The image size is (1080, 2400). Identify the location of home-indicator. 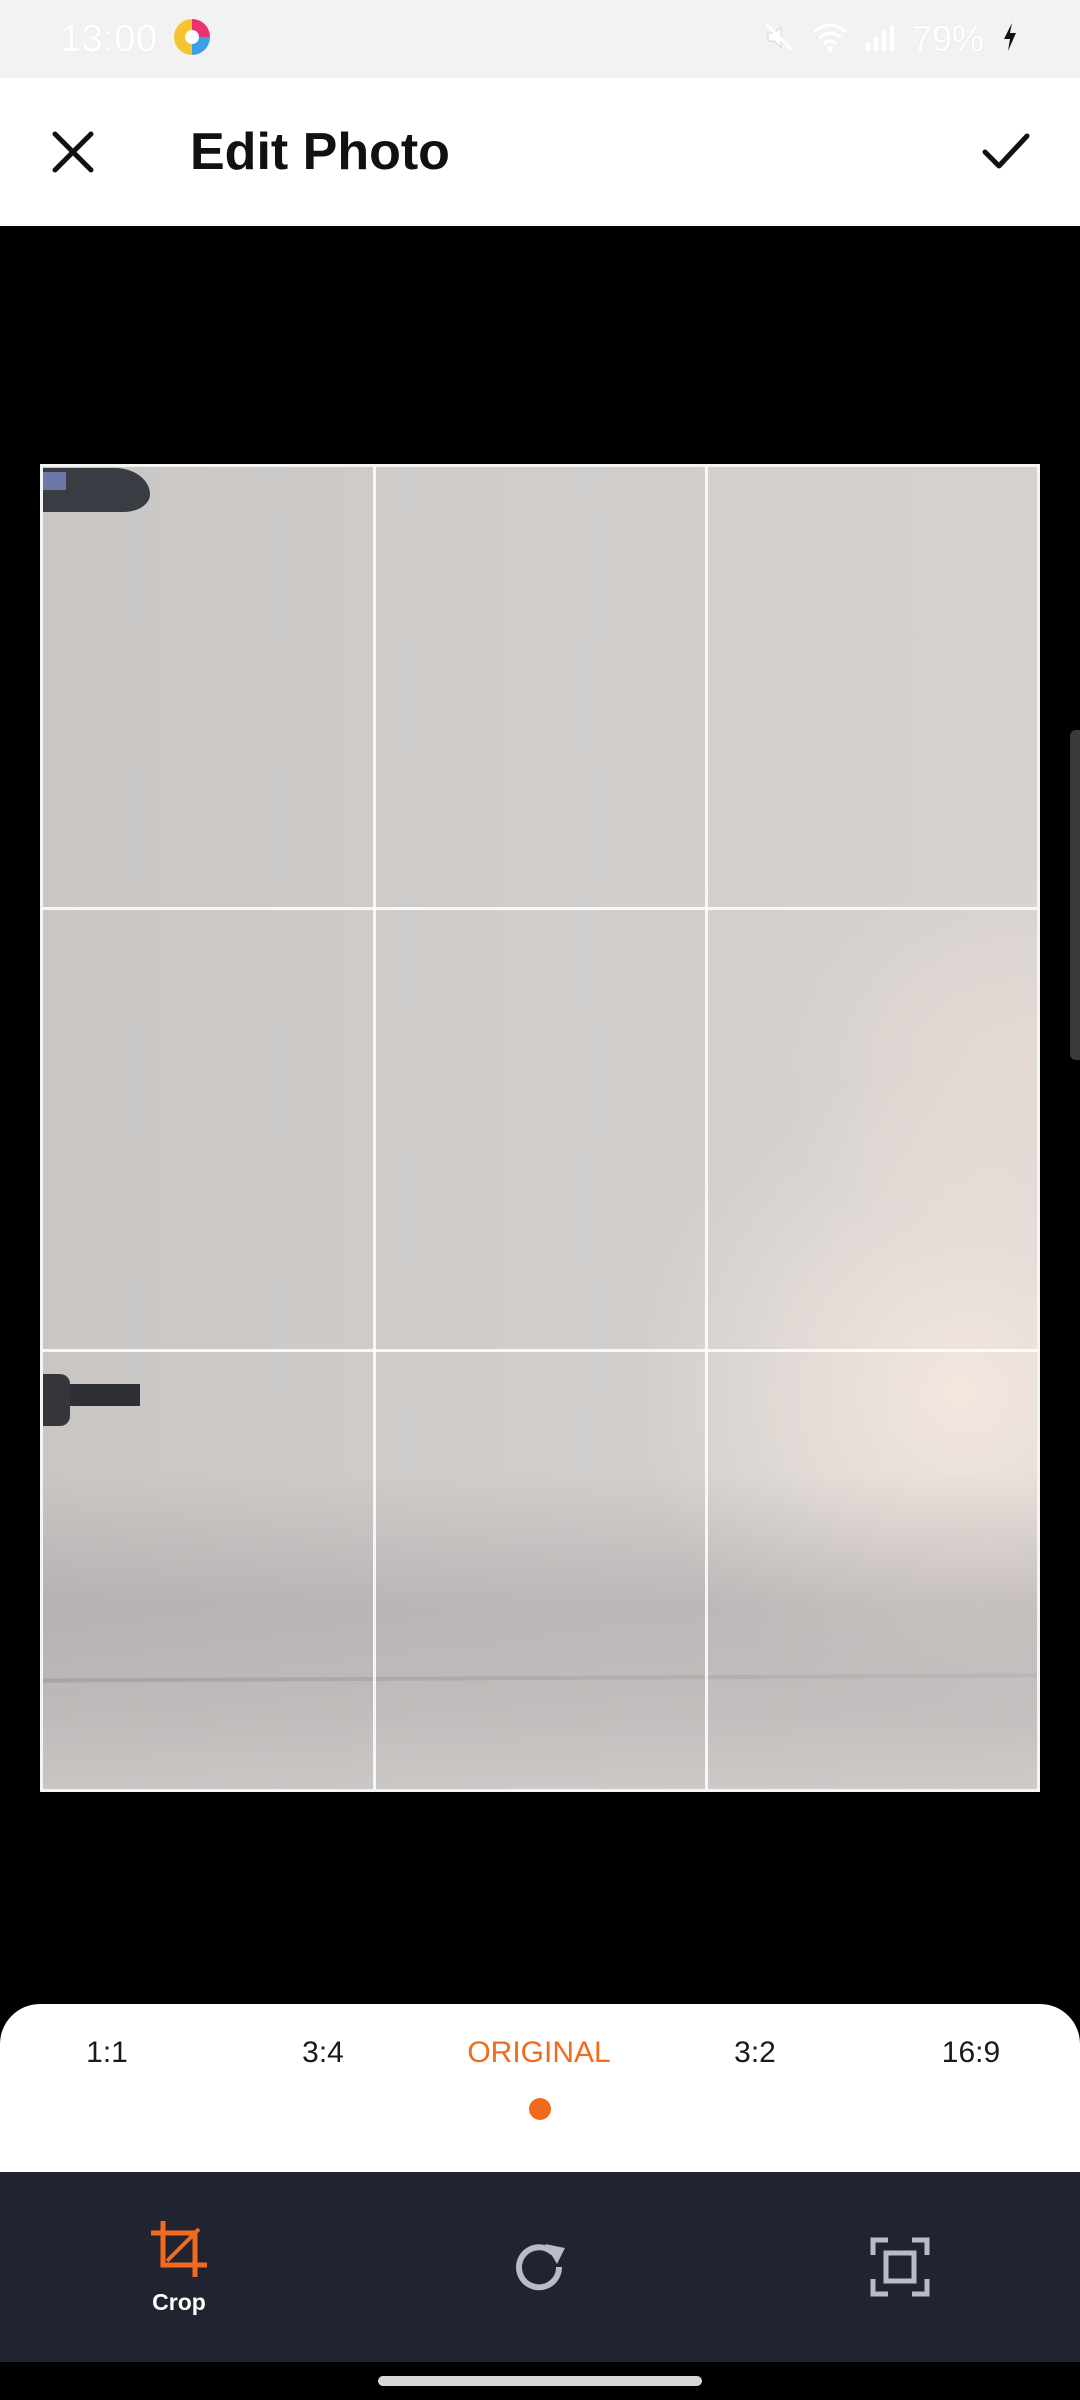
(540, 2381).